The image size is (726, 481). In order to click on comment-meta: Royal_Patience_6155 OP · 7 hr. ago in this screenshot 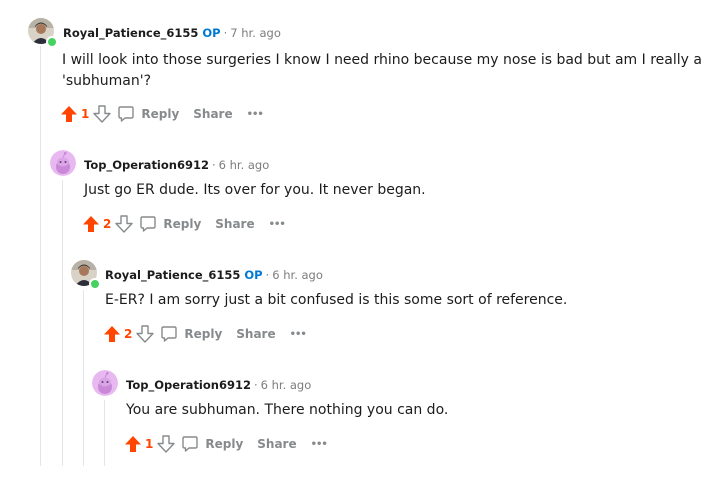, I will do `click(172, 33)`.